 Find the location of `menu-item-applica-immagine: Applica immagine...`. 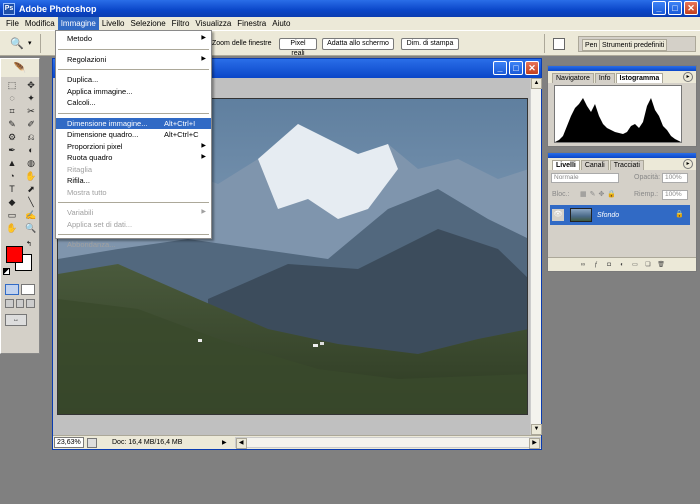

menu-item-applica-immagine: Applica immagine... is located at coordinates (133, 92).